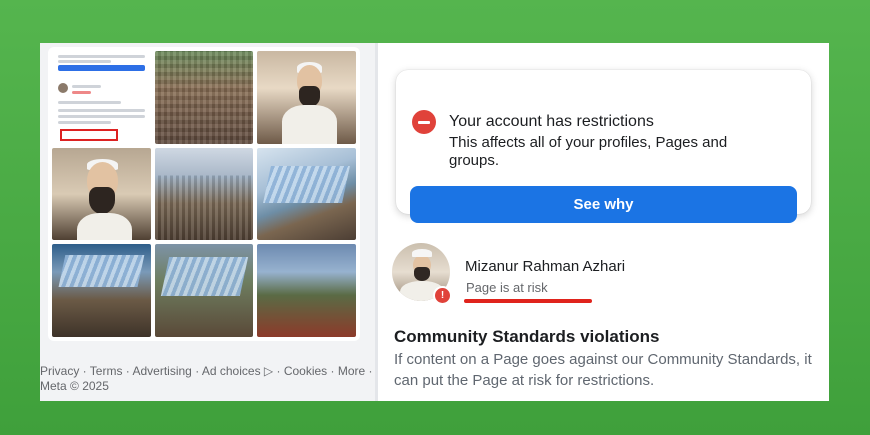  Describe the element at coordinates (74, 386) in the screenshot. I see `footer-copyright: Meta © 2025` at that location.